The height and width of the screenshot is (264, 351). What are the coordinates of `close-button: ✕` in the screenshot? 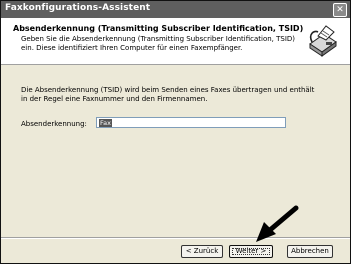 It's located at (340, 10).